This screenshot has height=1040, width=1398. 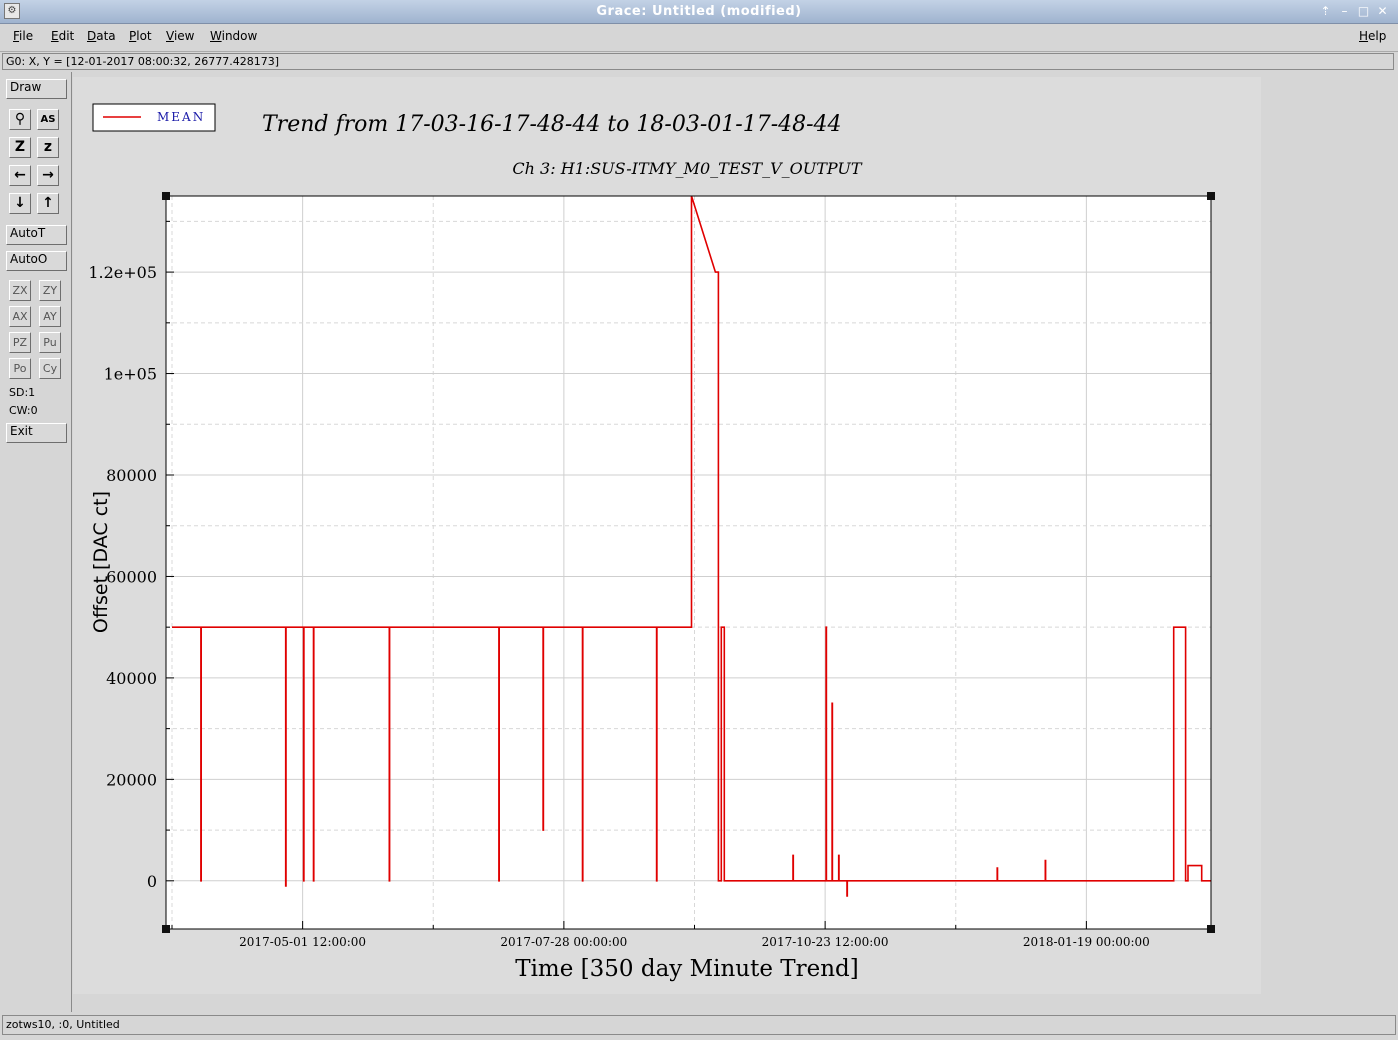 What do you see at coordinates (20, 175) in the screenshot?
I see `arrow-left-icon: ←` at bounding box center [20, 175].